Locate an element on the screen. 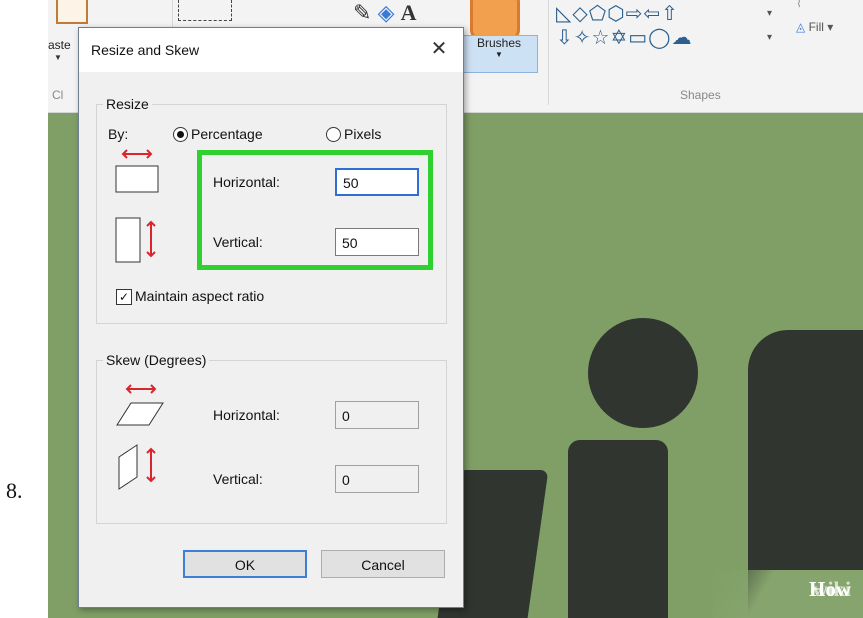  brushes-label: Brushes is located at coordinates (499, 43).